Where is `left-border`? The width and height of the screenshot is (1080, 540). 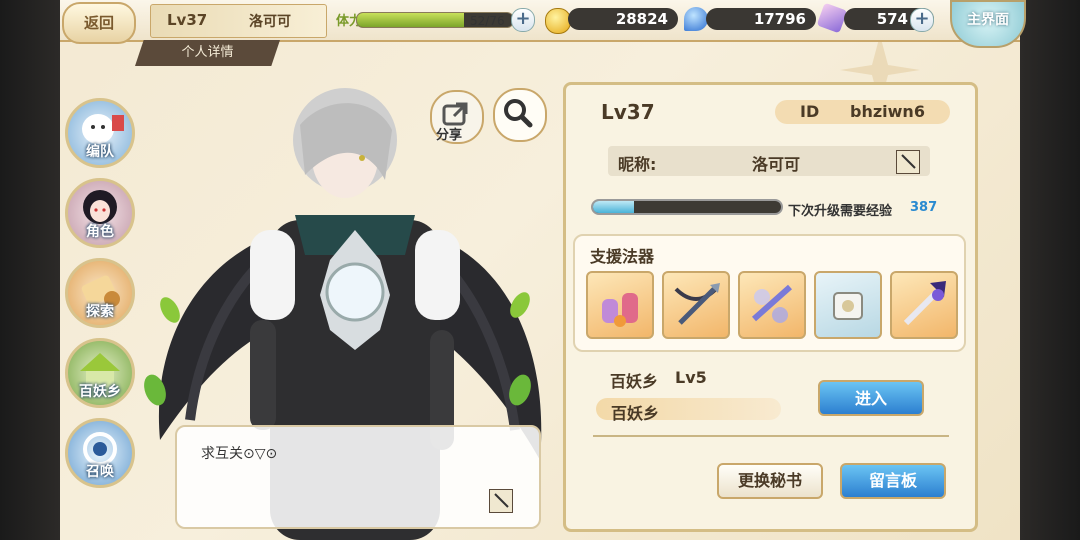
left-border is located at coordinates (30, 270).